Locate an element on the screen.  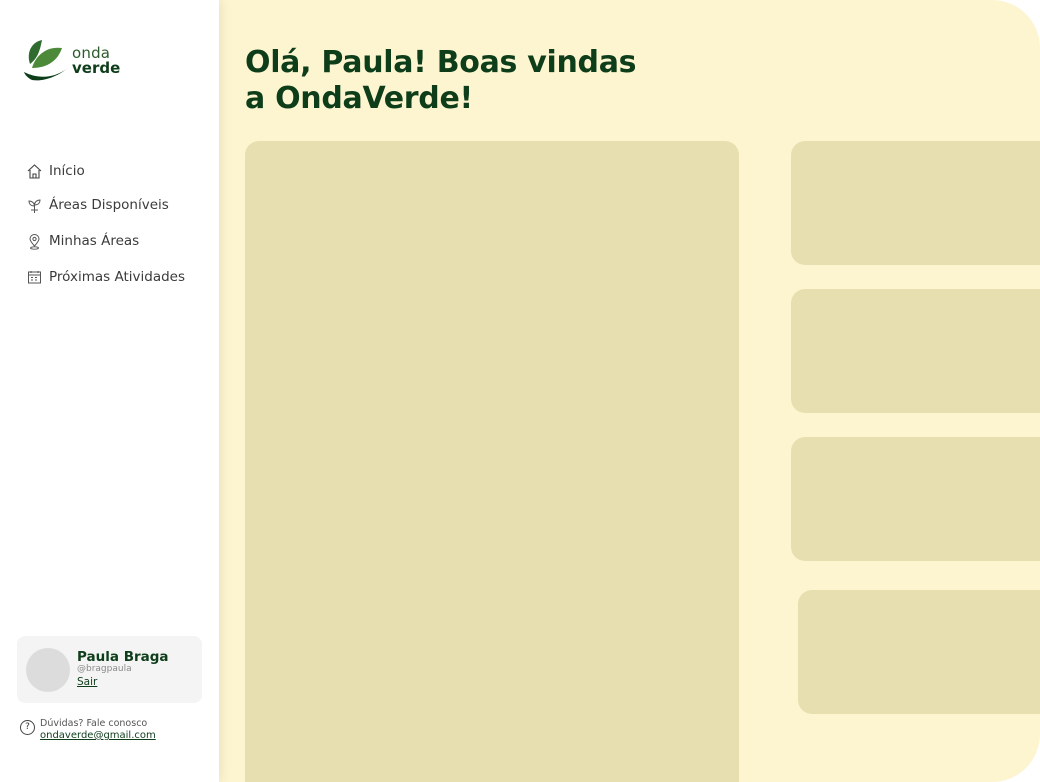
sidebar-item-areas-disponiveis: Áreas Disponíveis is located at coordinates (105, 205).